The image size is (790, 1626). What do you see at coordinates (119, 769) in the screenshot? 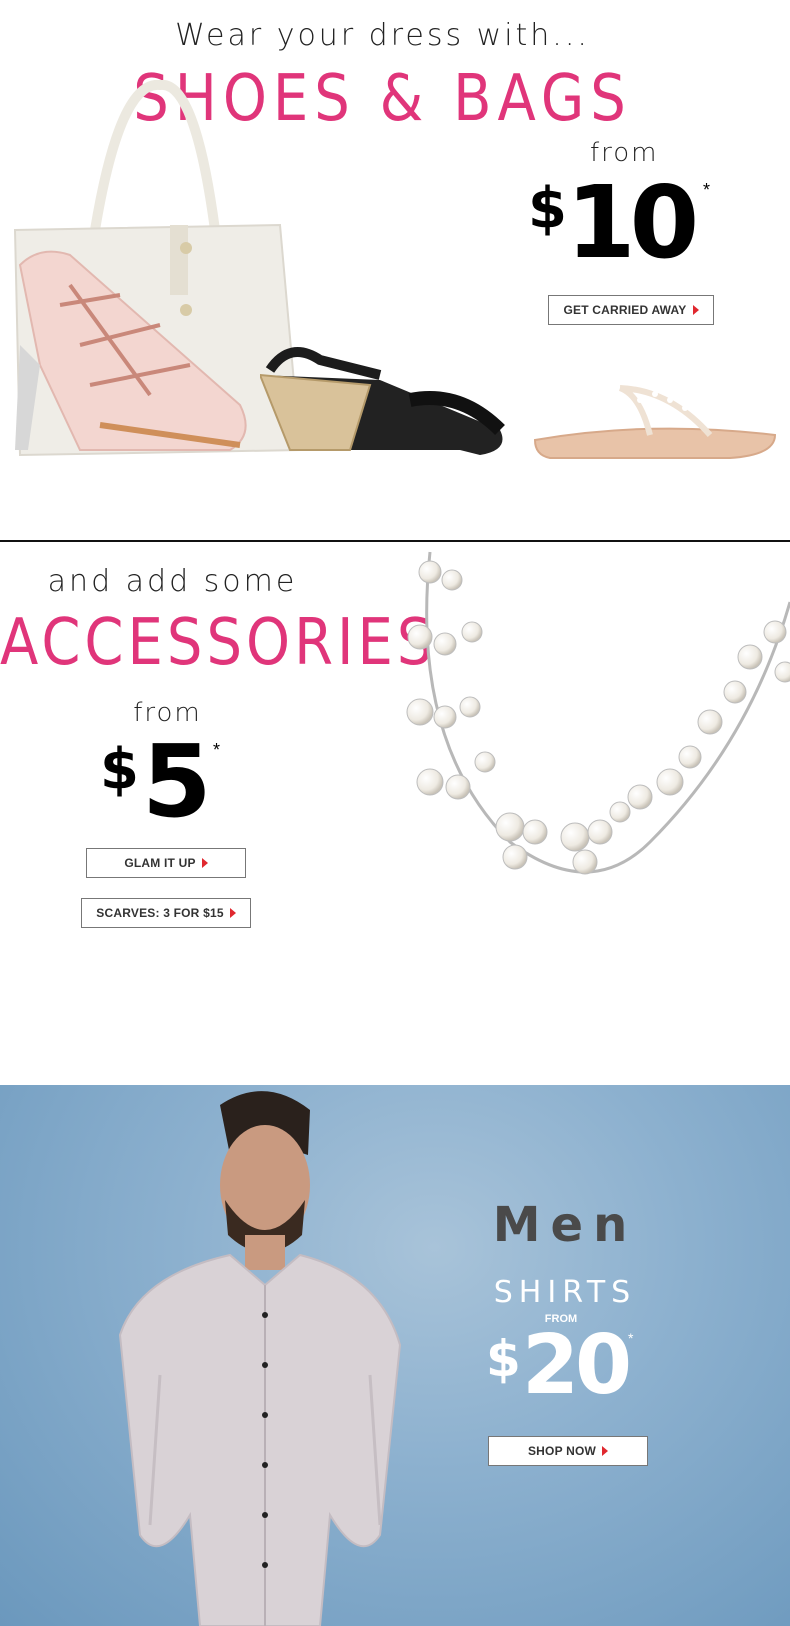
I see `accessories-price-symbol: $` at bounding box center [119, 769].